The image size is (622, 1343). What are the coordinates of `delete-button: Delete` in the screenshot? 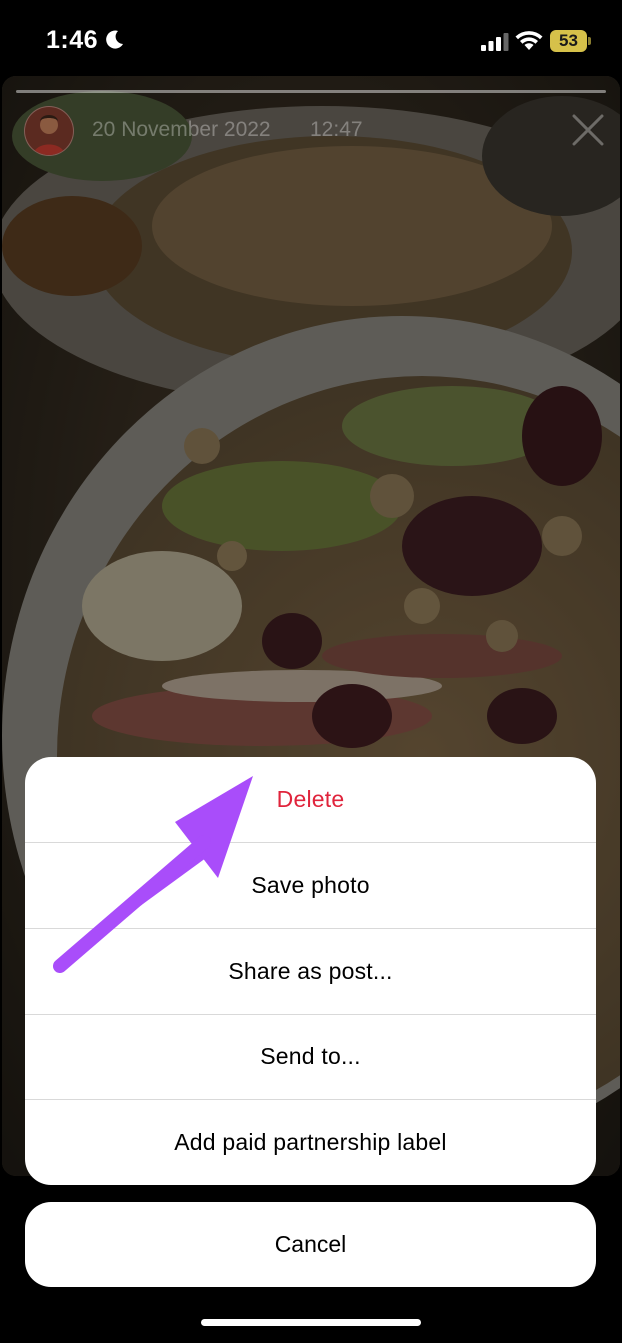 It's located at (310, 799).